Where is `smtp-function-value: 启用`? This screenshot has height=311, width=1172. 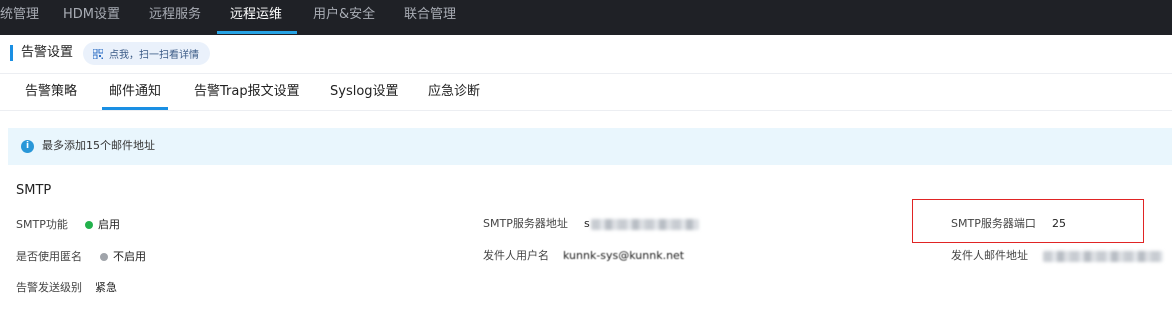 smtp-function-value: 启用 is located at coordinates (102, 225).